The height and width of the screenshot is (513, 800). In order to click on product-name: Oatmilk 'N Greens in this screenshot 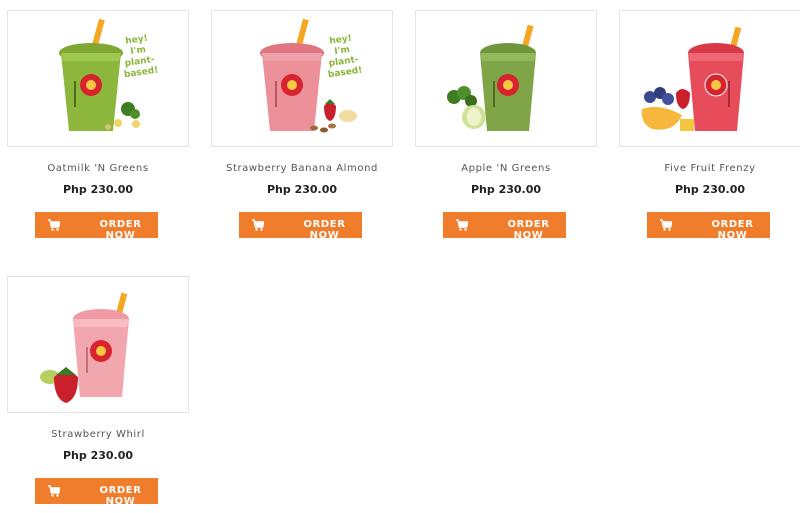, I will do `click(98, 168)`.